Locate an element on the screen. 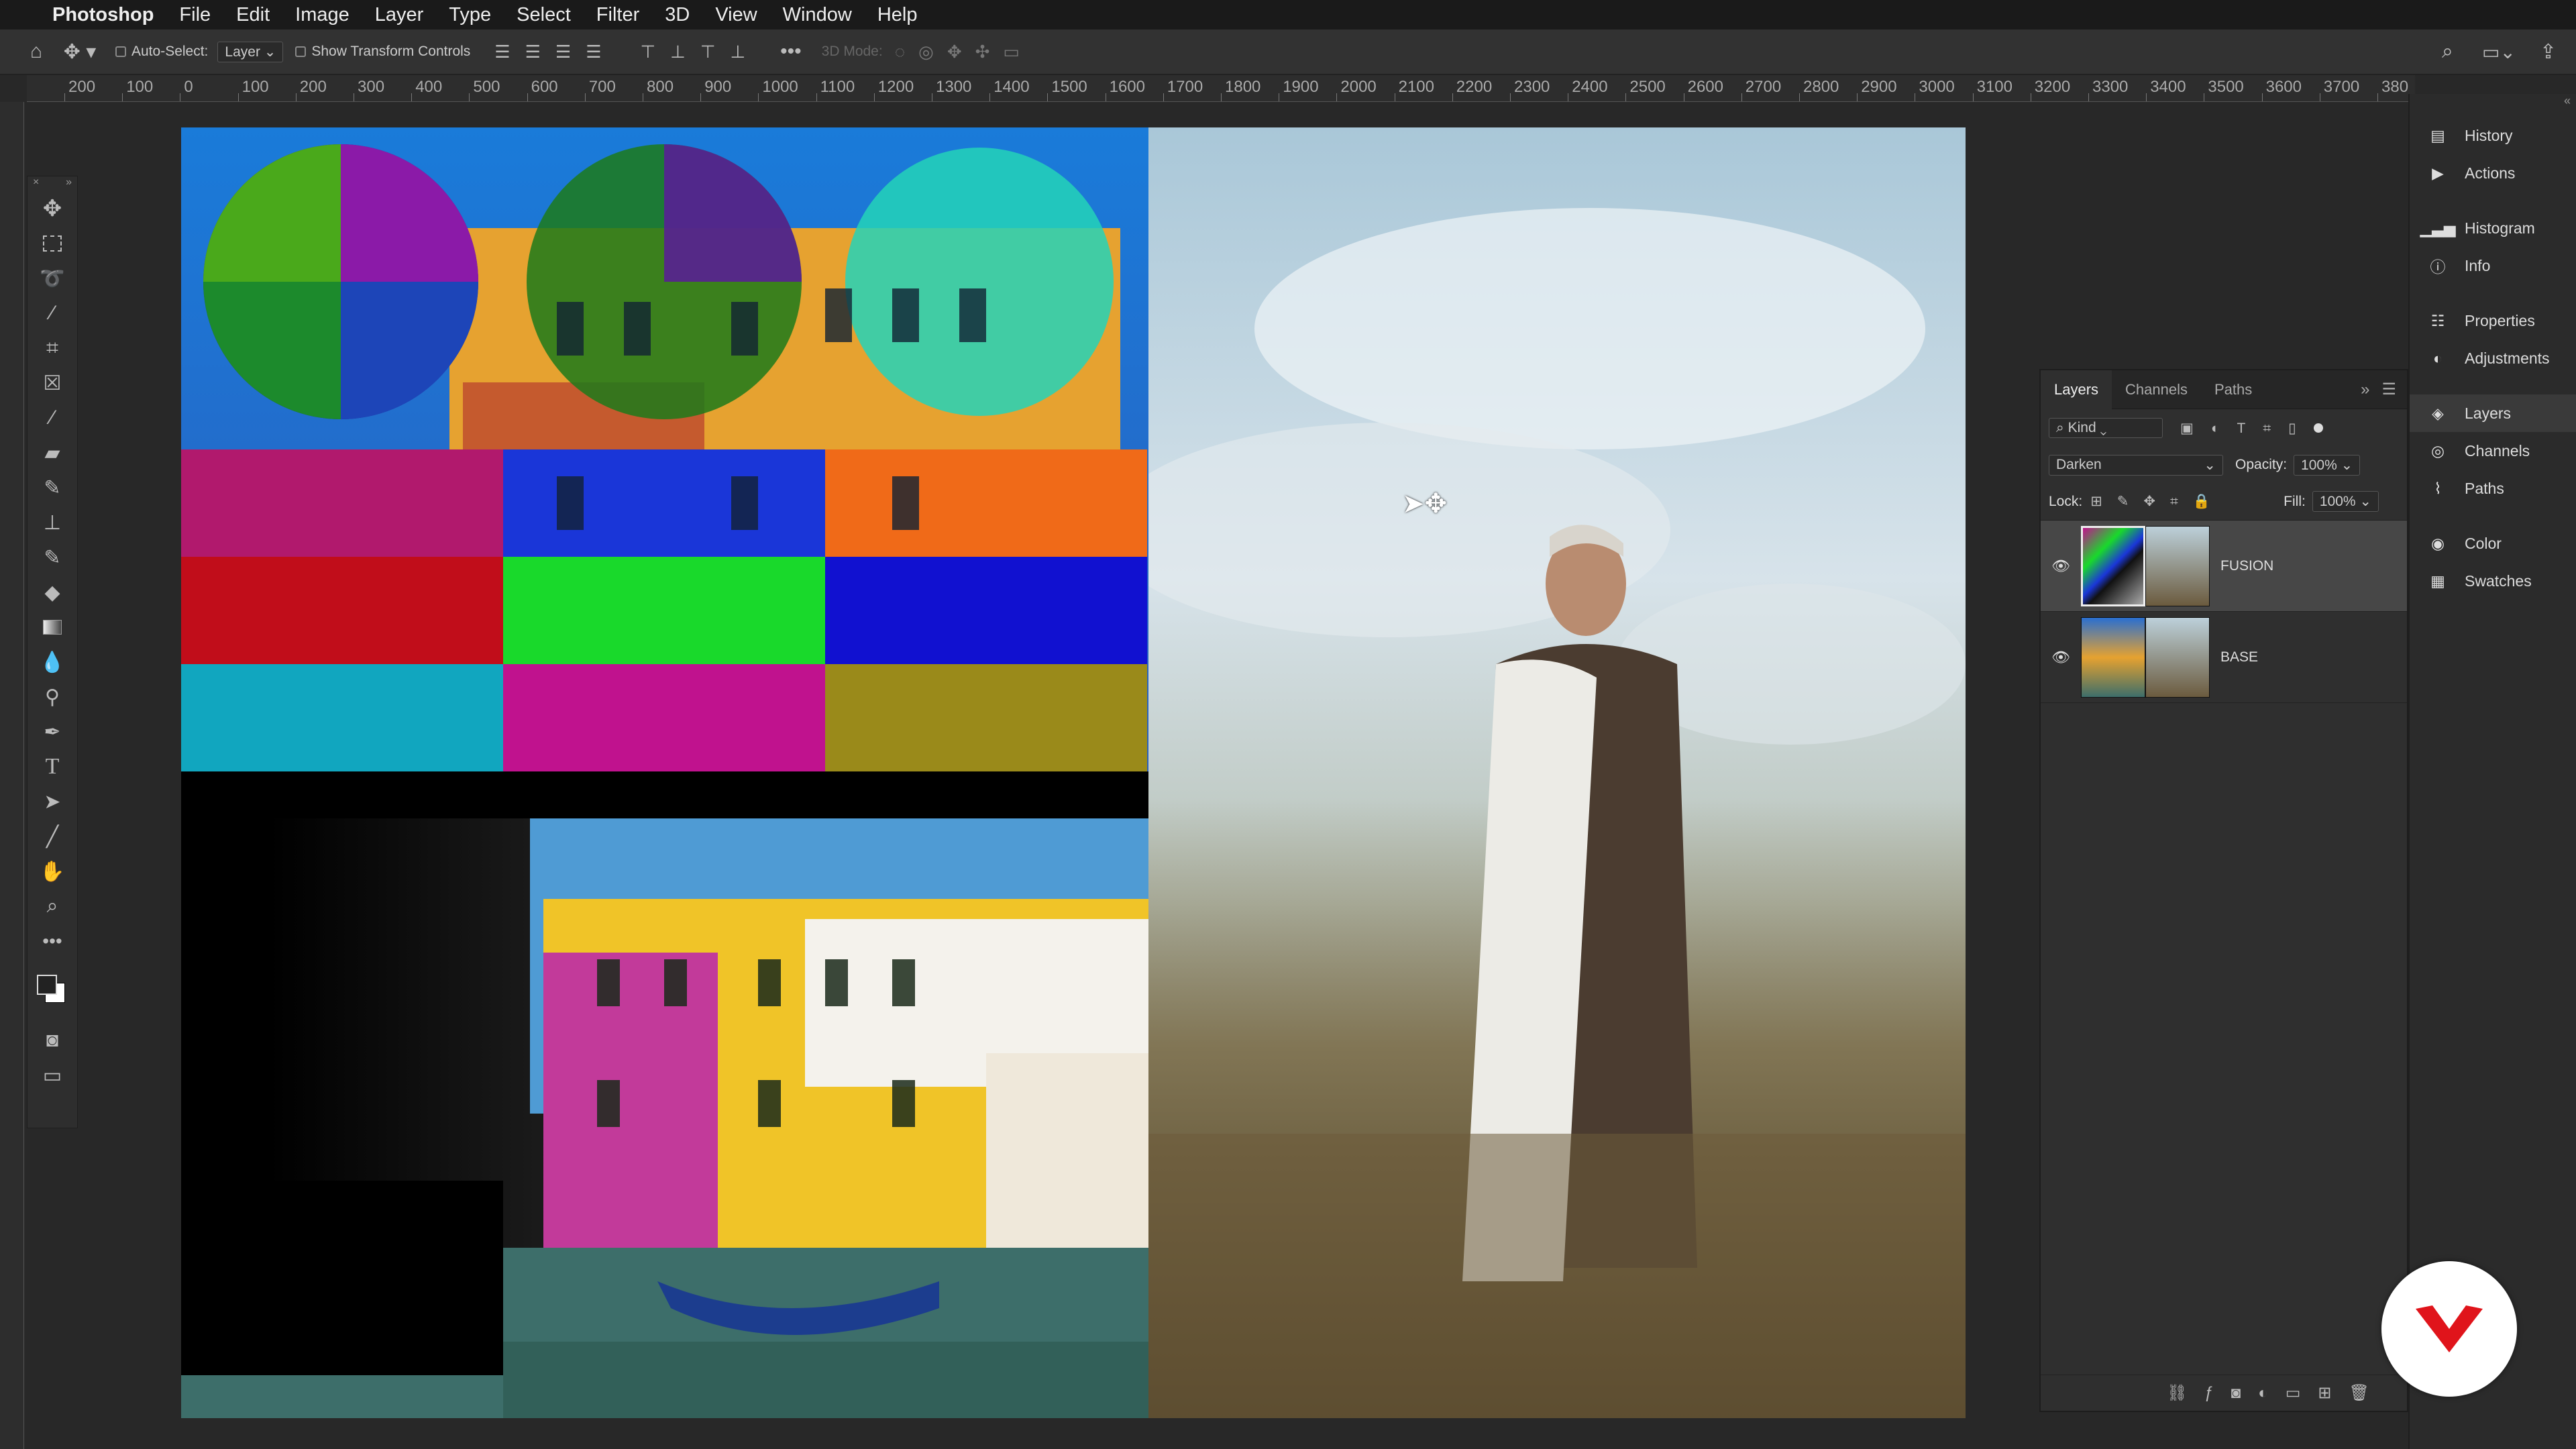 Image resolution: width=2576 pixels, height=1449 pixels. layers-footer-icons: ⛓ƒ◙◐▭⊞🗑 is located at coordinates (2224, 1393).